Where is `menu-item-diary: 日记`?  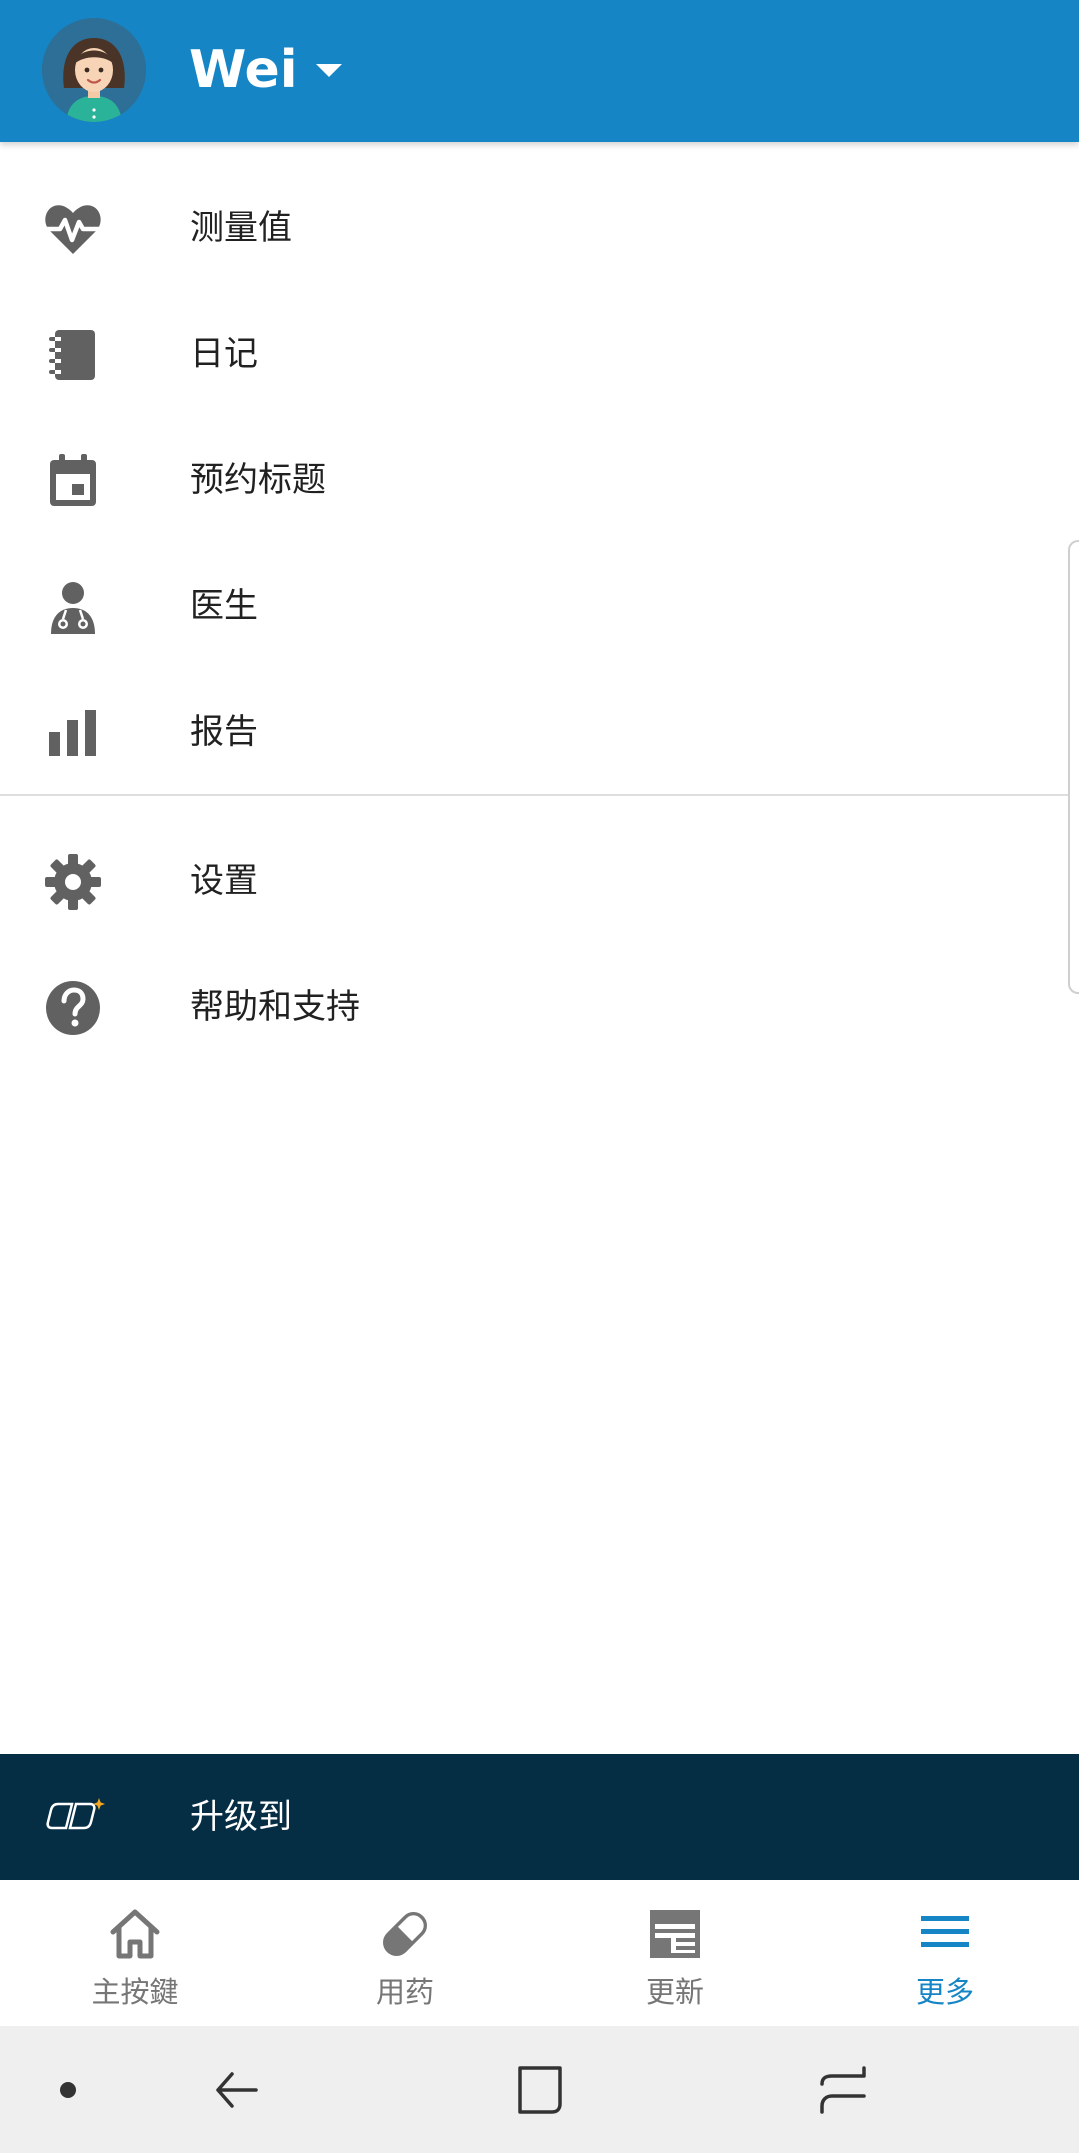
menu-item-diary: 日记 is located at coordinates (539, 354).